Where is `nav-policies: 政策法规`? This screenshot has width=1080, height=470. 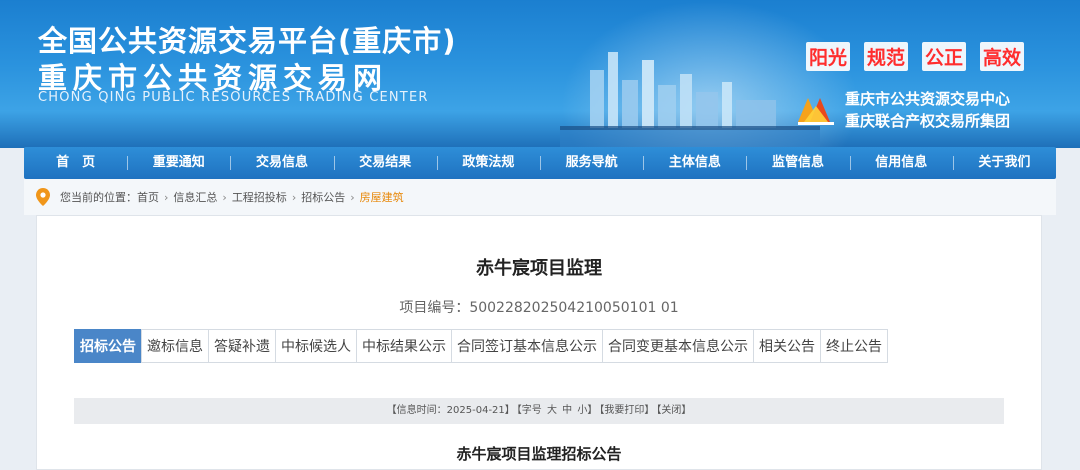 nav-policies: 政策法规 is located at coordinates (488, 163).